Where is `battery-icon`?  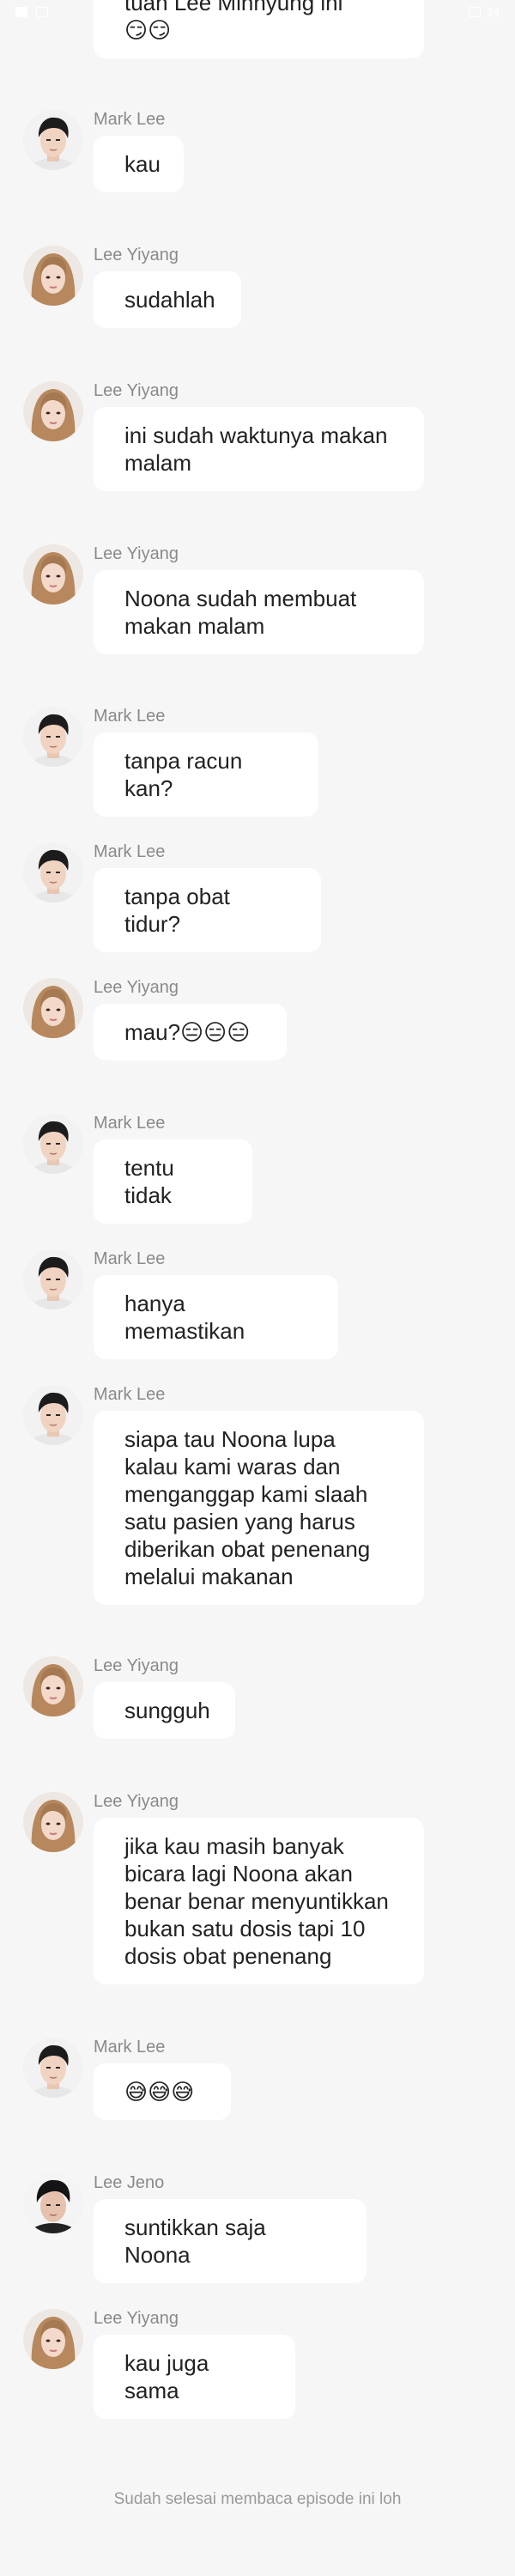 battery-icon is located at coordinates (474, 12).